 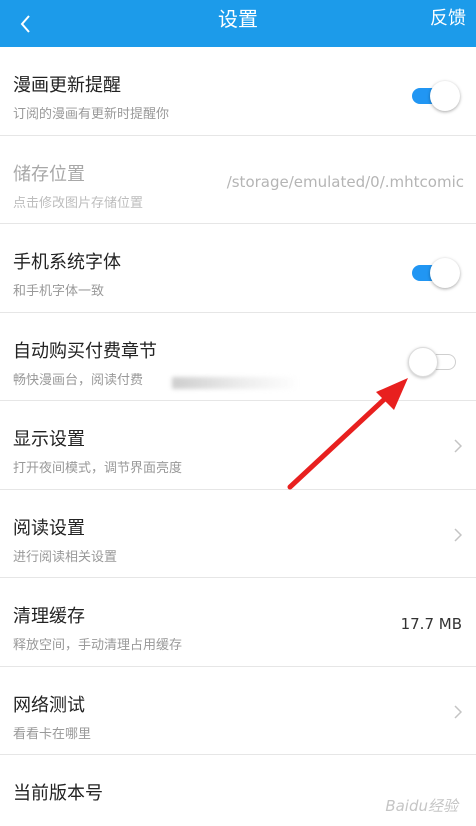 What do you see at coordinates (78, 203) in the screenshot?
I see `setting-subtitle: 点击修改图片存储位置` at bounding box center [78, 203].